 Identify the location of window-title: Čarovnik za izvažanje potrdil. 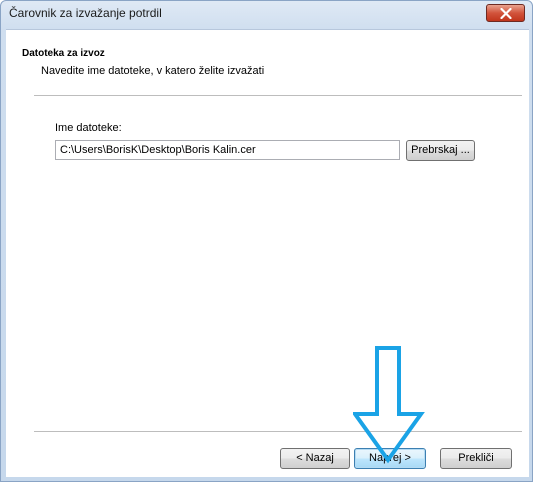
(85, 13).